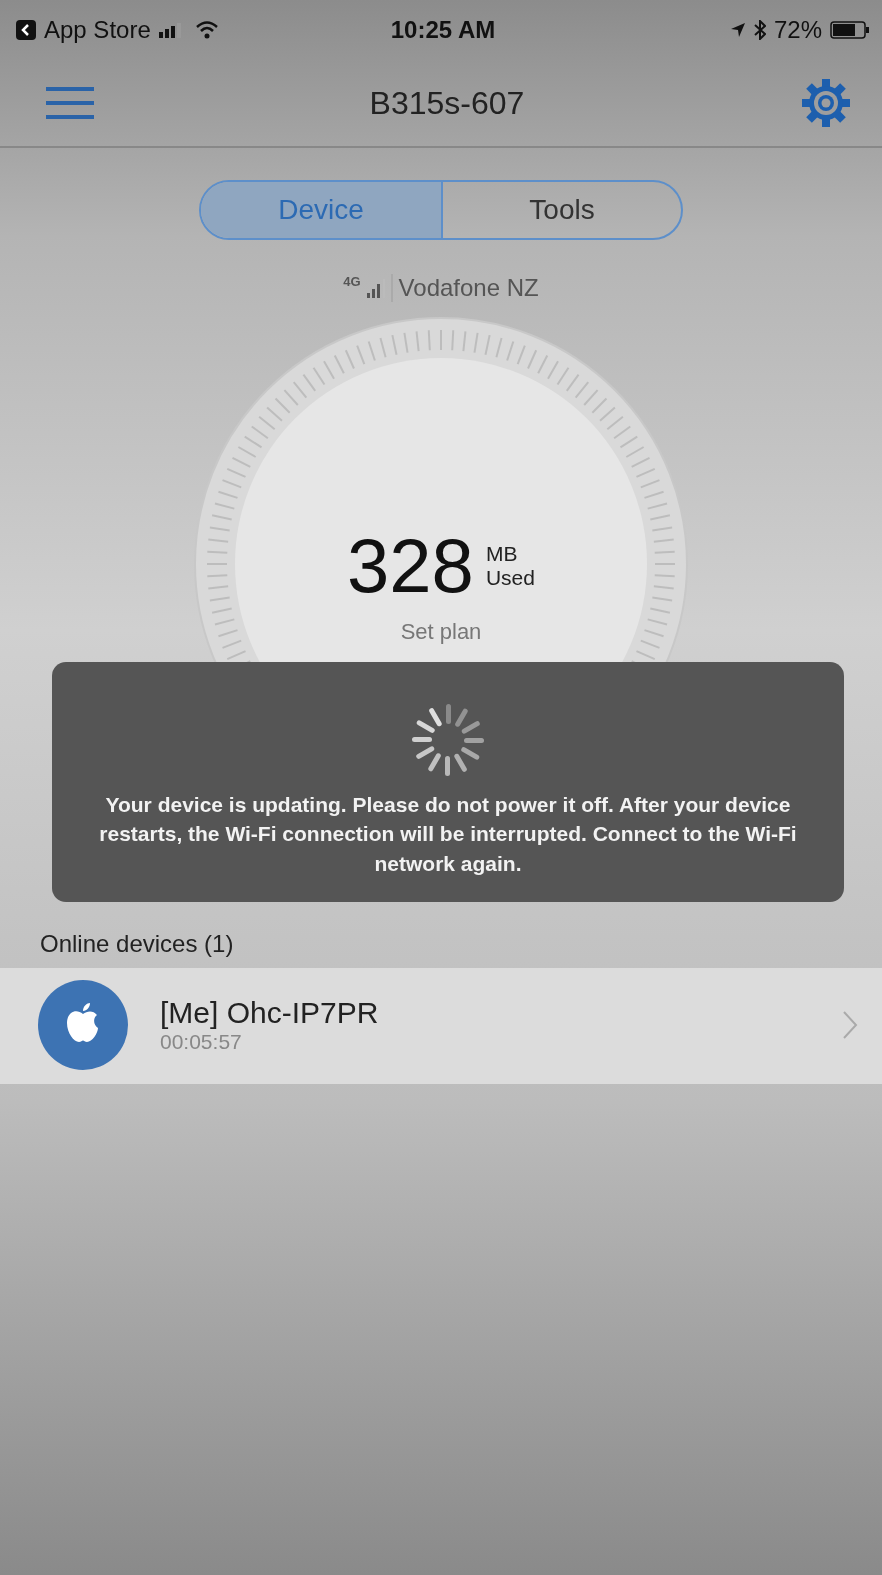 The width and height of the screenshot is (882, 1575). Describe the element at coordinates (83, 1025) in the screenshot. I see `apple-avatar-icon` at that location.